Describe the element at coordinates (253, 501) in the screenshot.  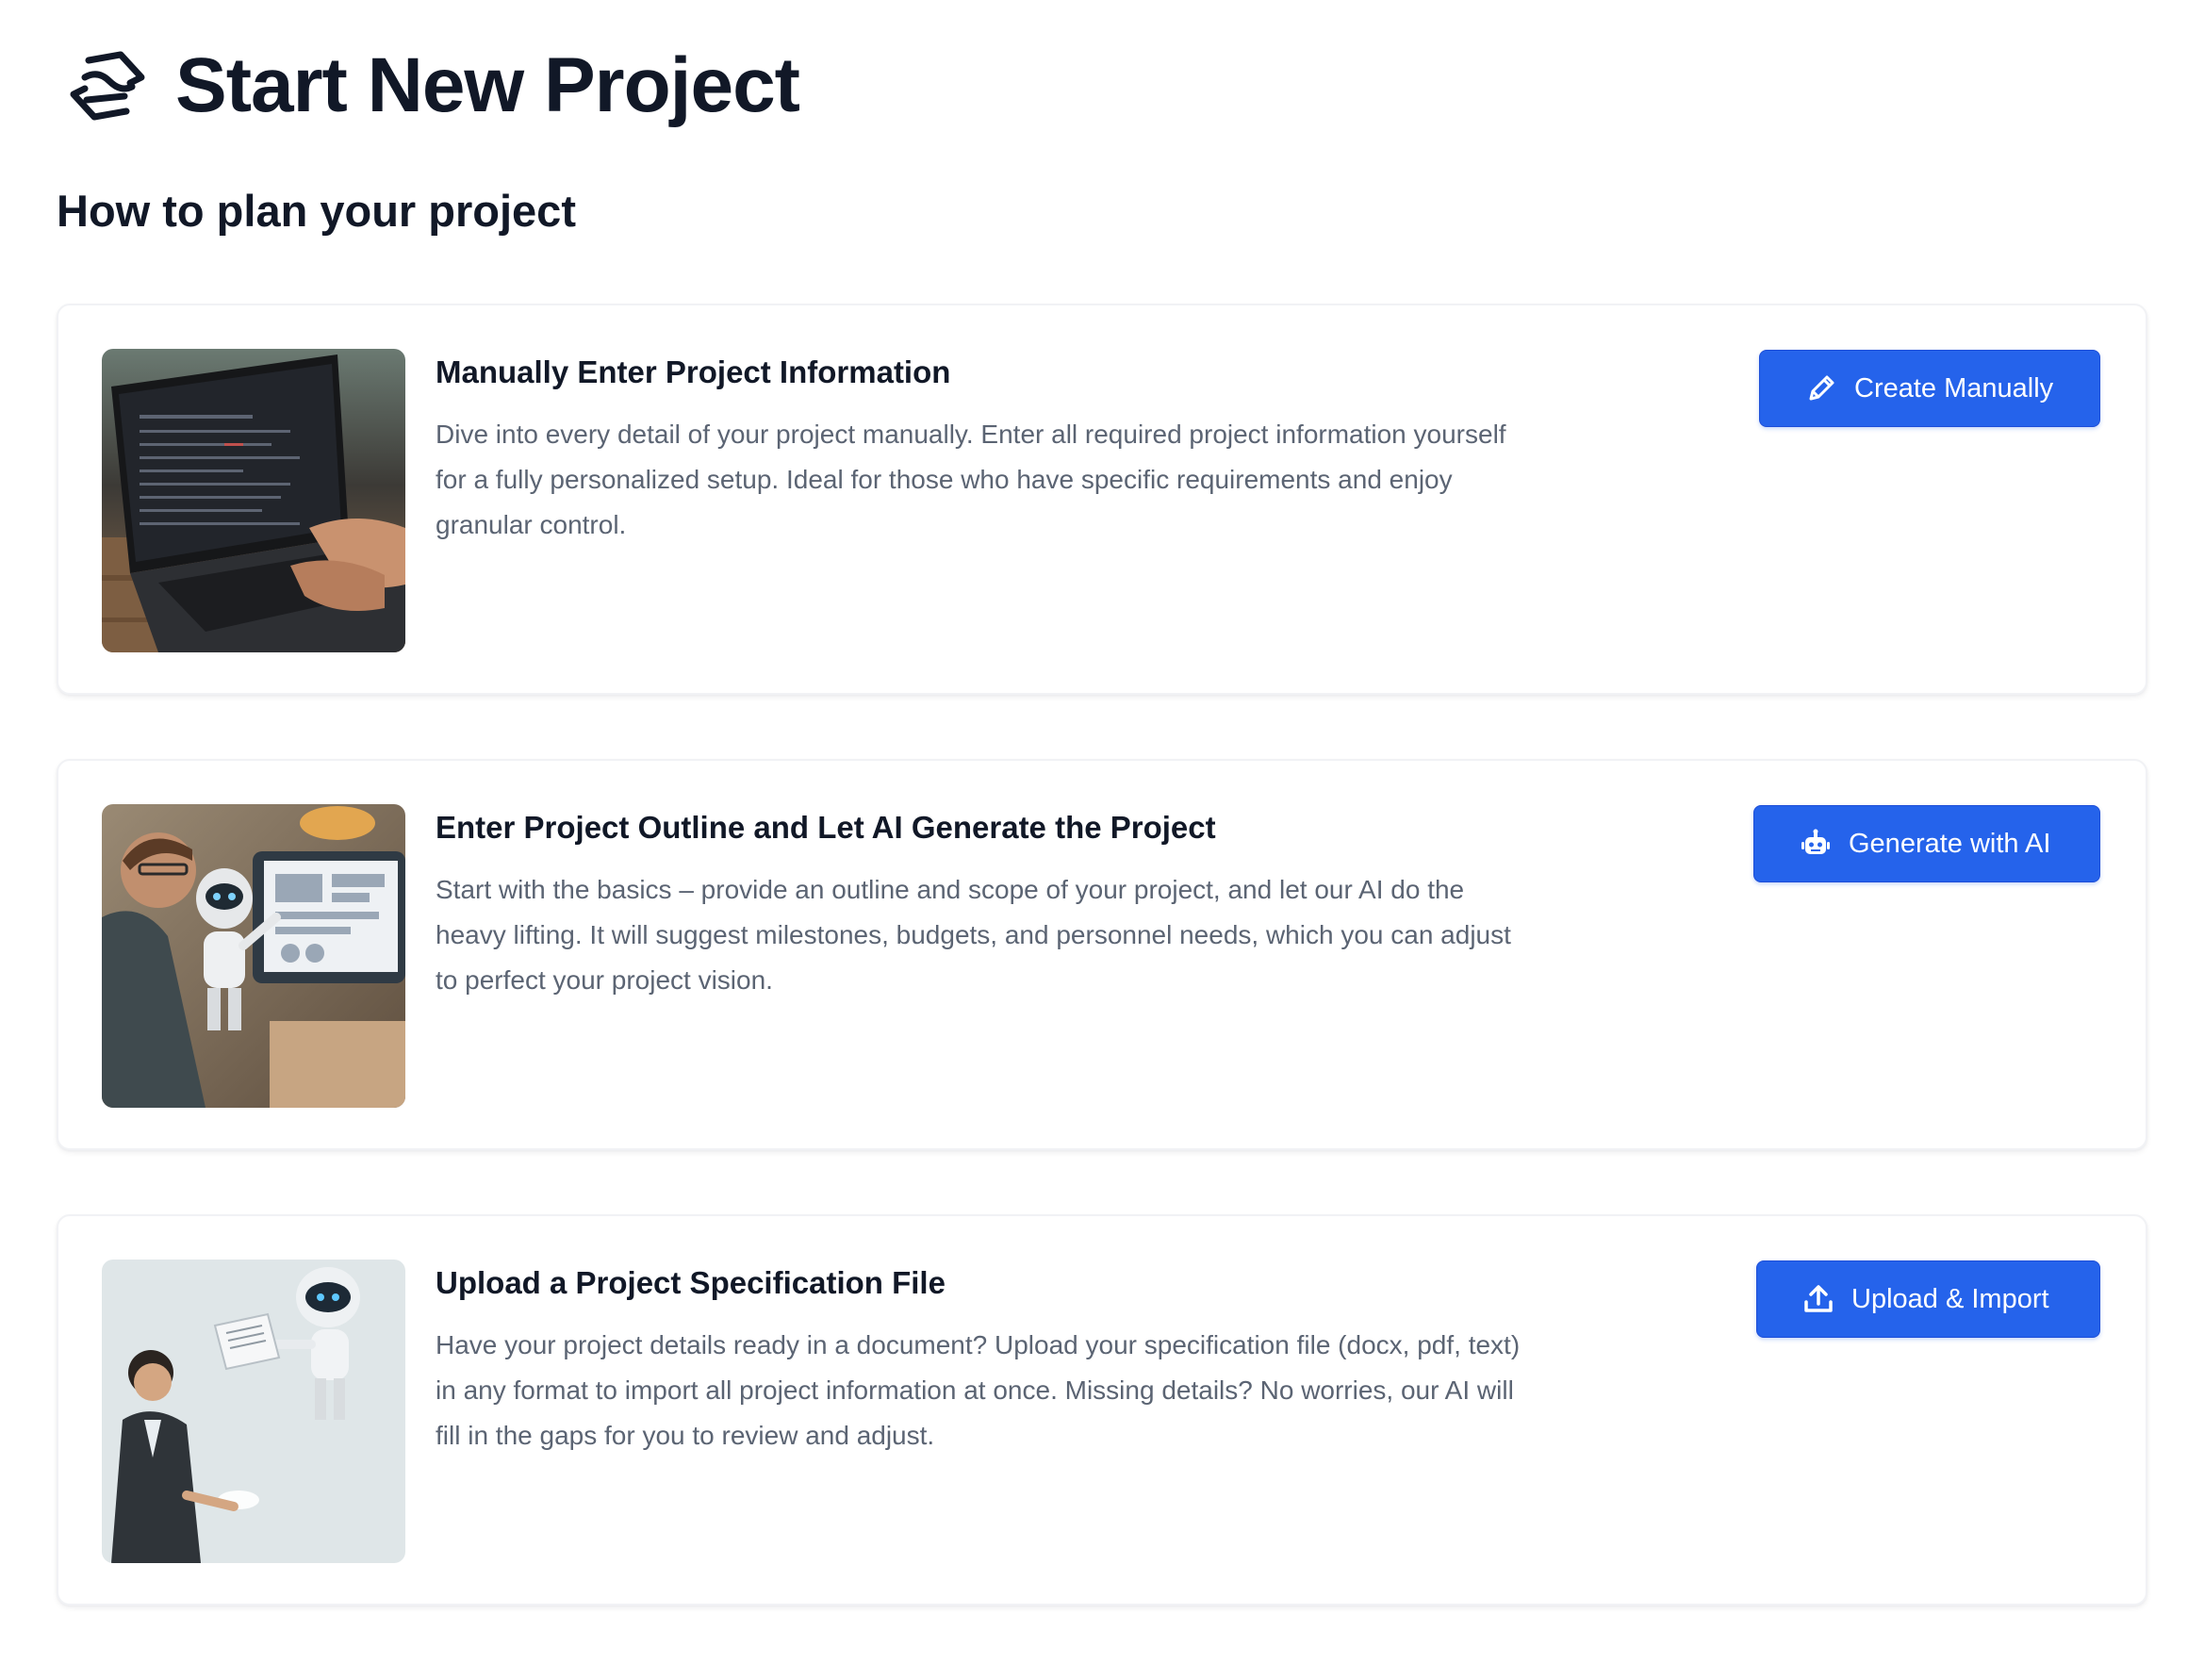
I see `laptop-code-photo` at that location.